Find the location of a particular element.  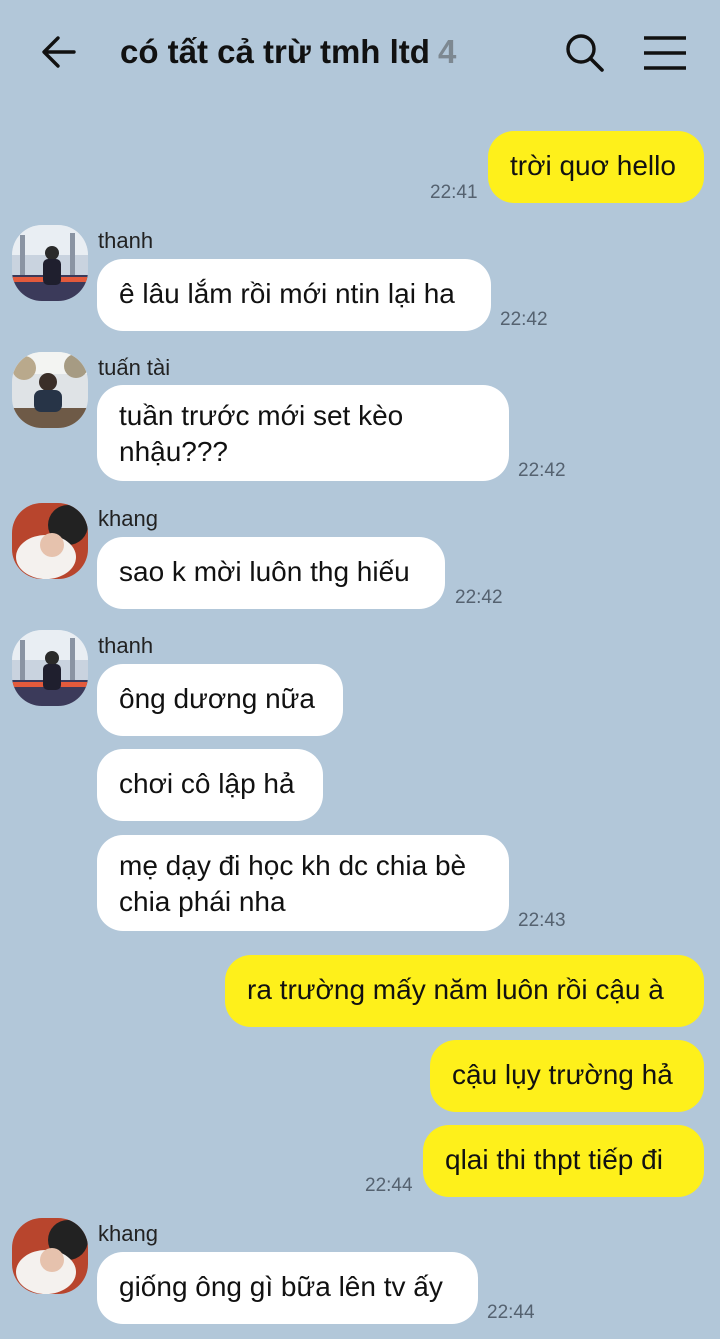

message-bubble-incoming: tuần trước mới set kèo nhậu??? is located at coordinates (303, 433).